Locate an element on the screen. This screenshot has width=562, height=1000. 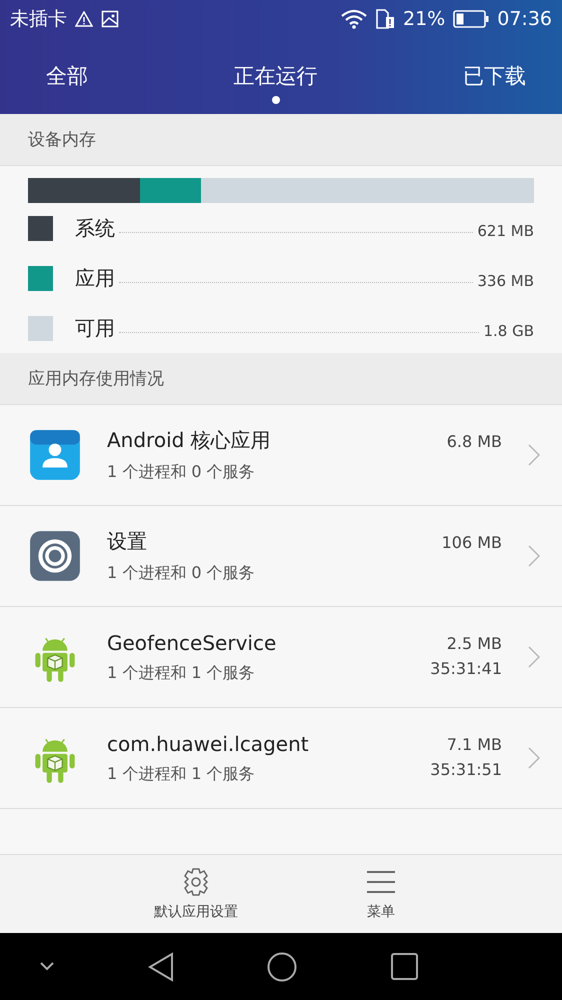
toolbar-button: 菜单 is located at coordinates (381, 894).